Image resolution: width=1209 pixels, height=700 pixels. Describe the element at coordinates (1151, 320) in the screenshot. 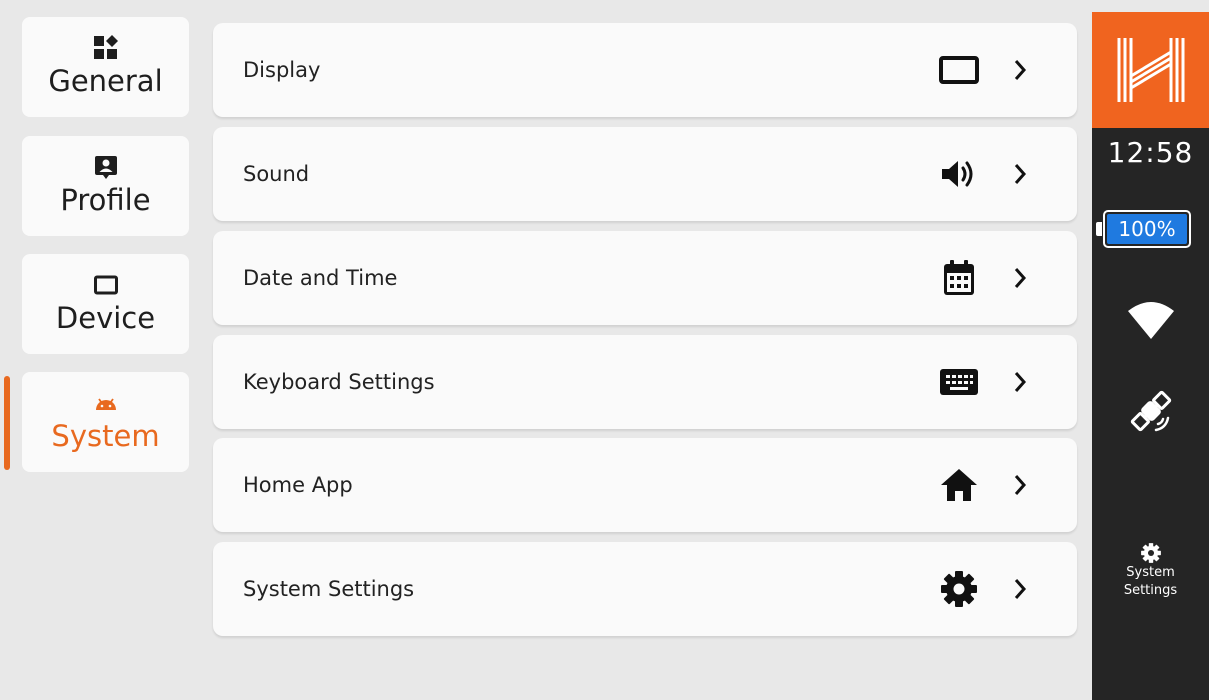

I see `wifi-icon` at that location.